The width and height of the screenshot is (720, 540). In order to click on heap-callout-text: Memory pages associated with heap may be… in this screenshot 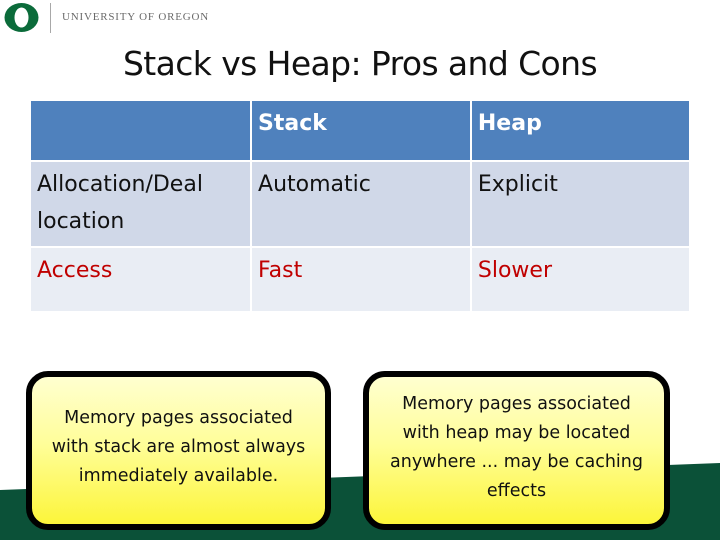, I will do `click(516, 447)`.